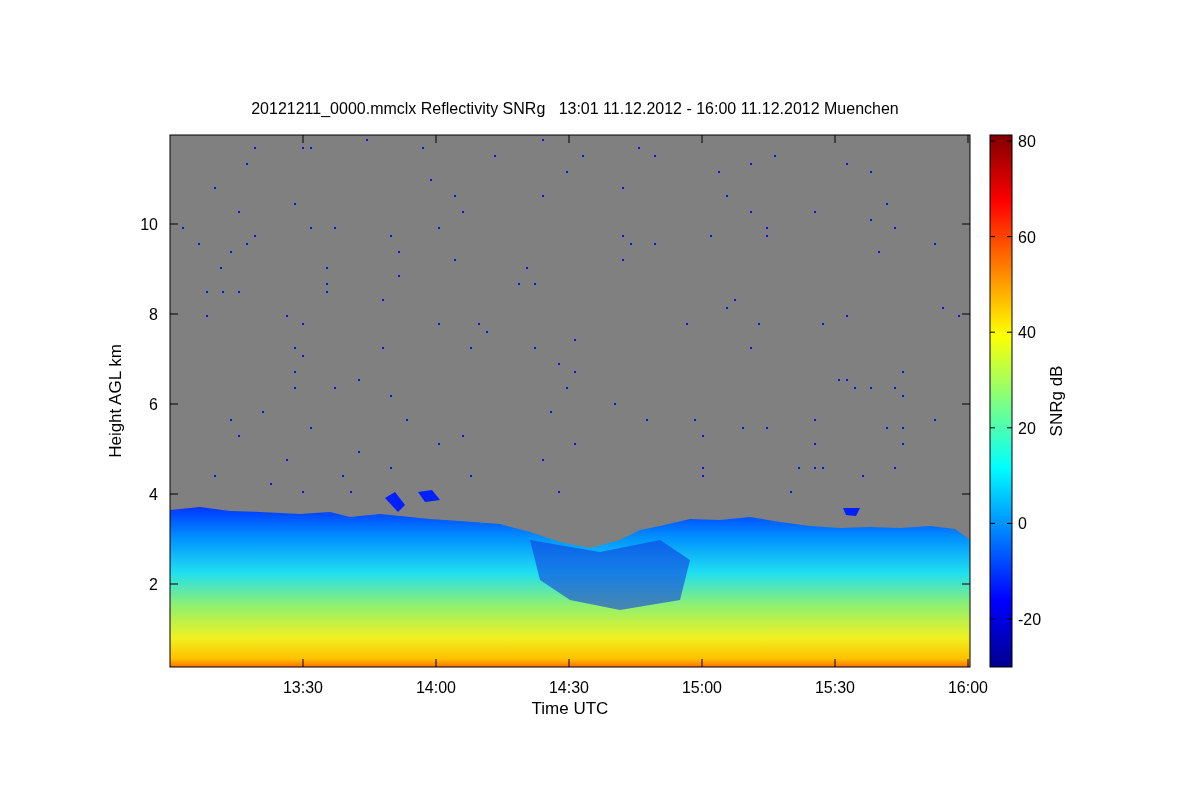 This screenshot has height=800, width=1200. What do you see at coordinates (569, 687) in the screenshot?
I see `x-tick-label: 14:30` at bounding box center [569, 687].